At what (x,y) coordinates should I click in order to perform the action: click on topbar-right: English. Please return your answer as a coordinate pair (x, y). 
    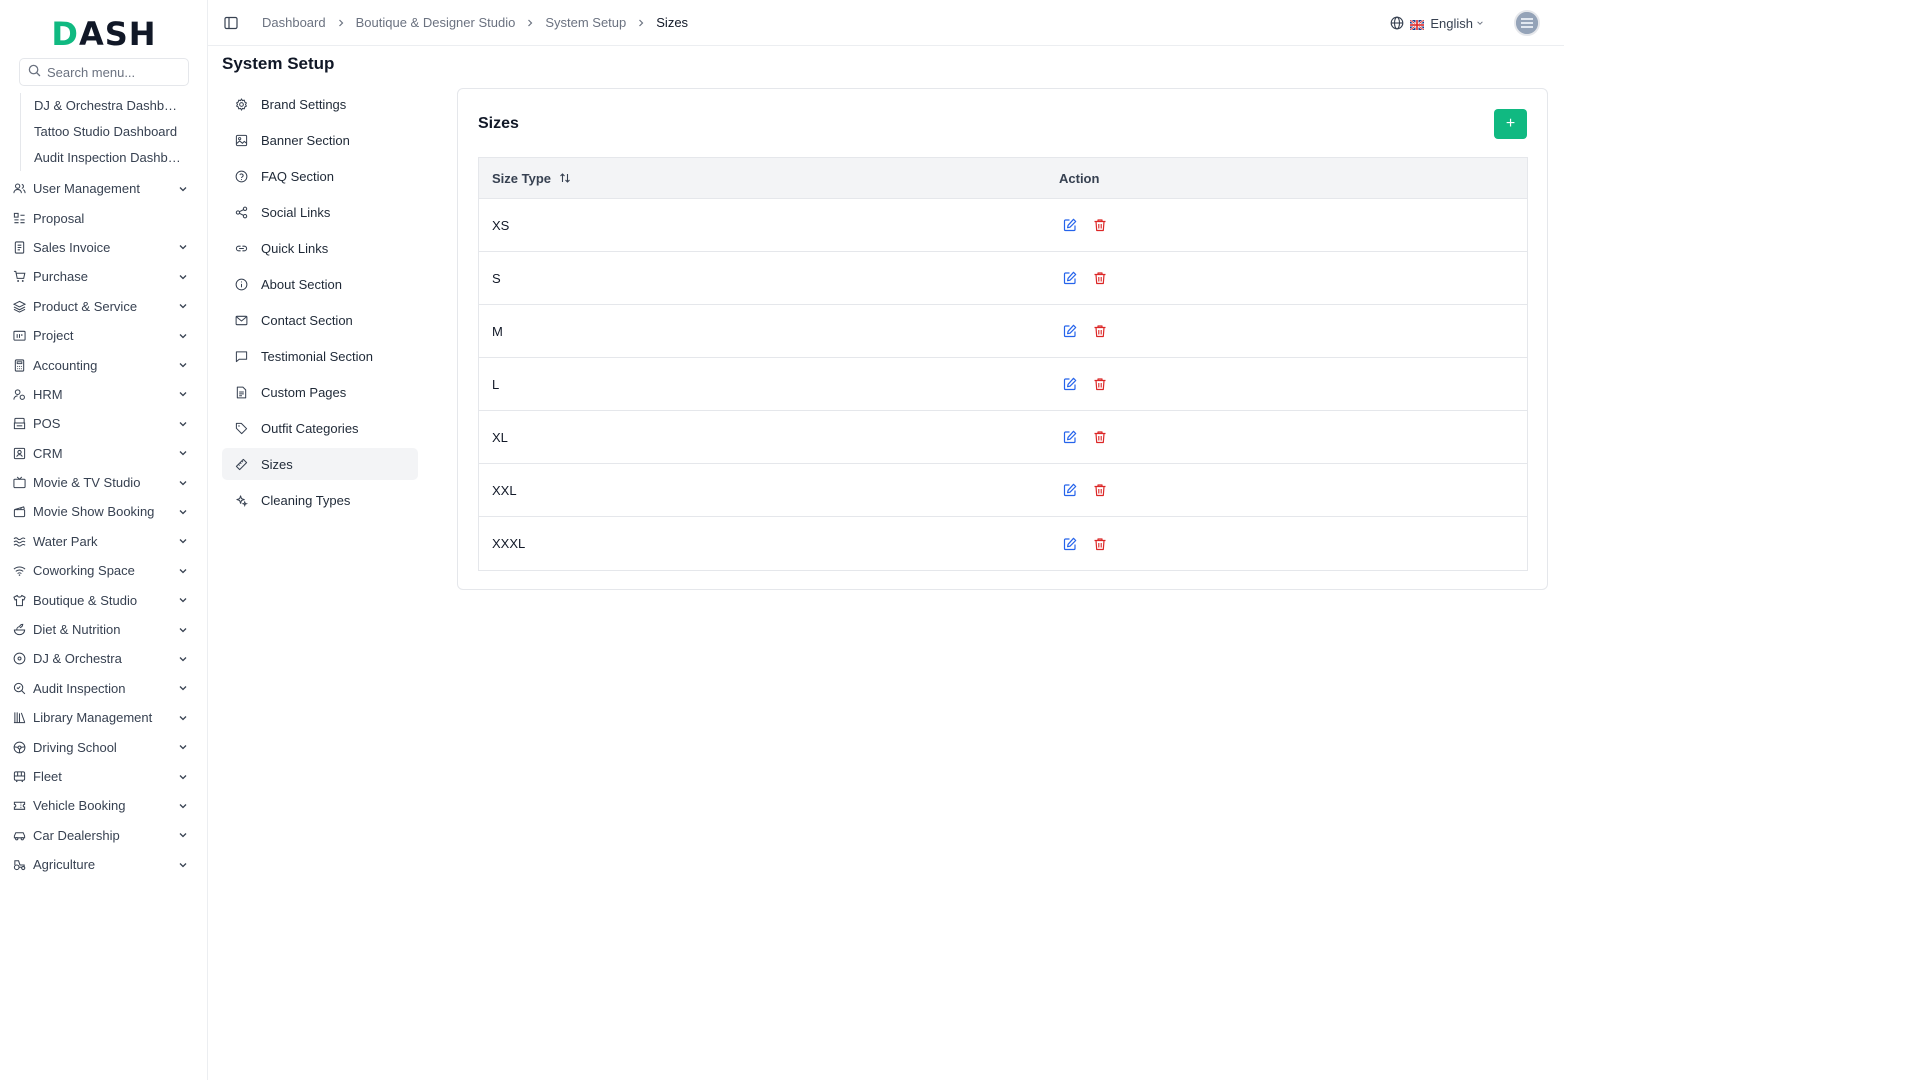
    Looking at the image, I should click on (1465, 23).